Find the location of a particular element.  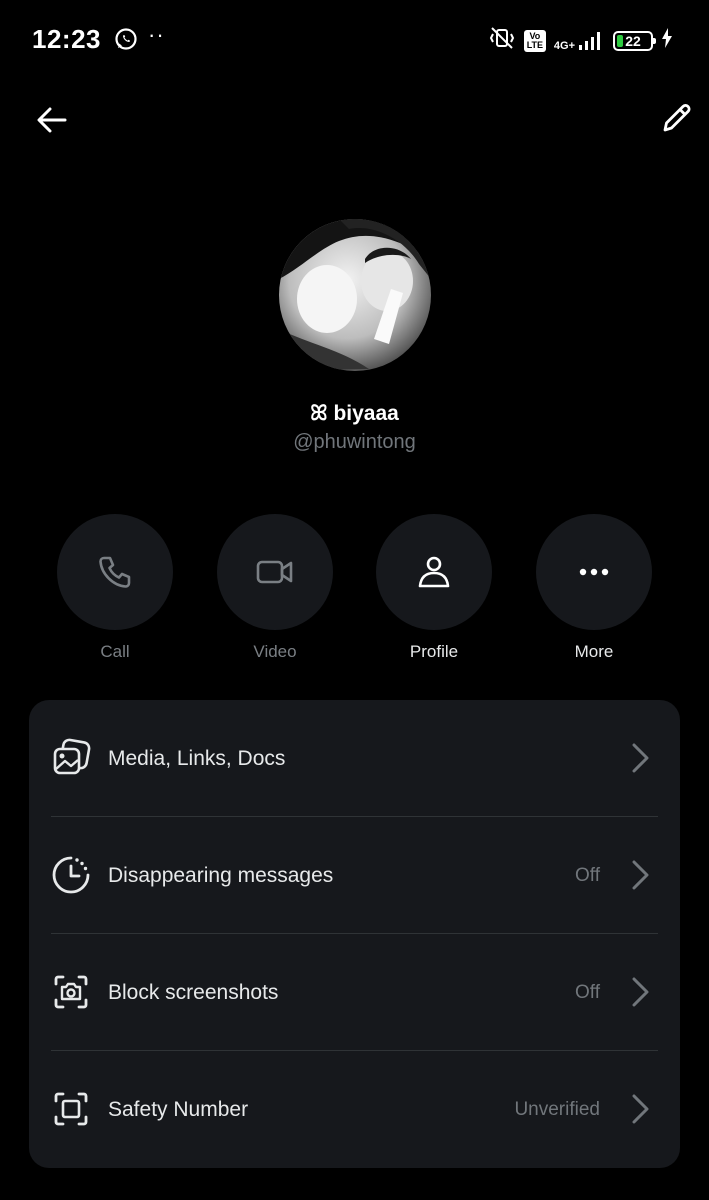

block-screenshots-value: Off is located at coordinates (587, 992).